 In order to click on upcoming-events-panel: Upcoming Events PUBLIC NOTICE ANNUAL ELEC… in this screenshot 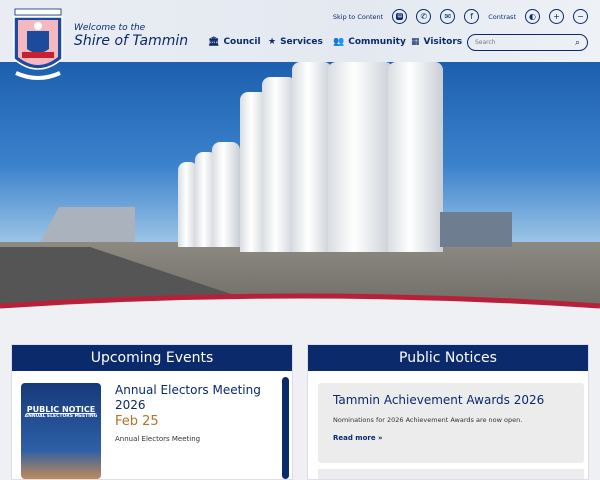, I will do `click(152, 412)`.